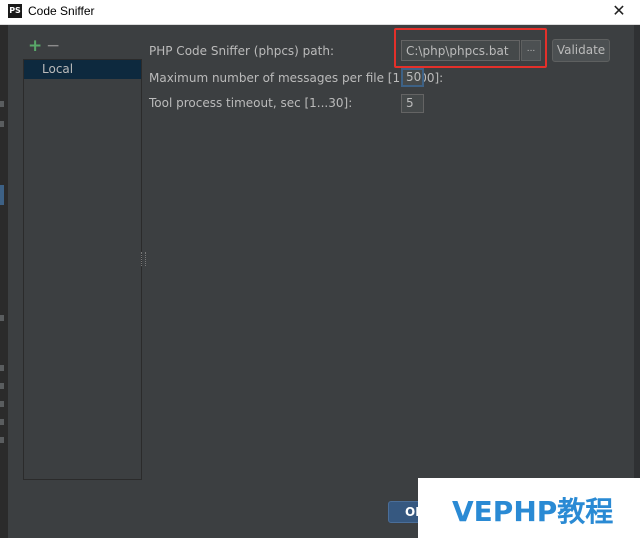  What do you see at coordinates (637, 281) in the screenshot?
I see `background-window-edge-right` at bounding box center [637, 281].